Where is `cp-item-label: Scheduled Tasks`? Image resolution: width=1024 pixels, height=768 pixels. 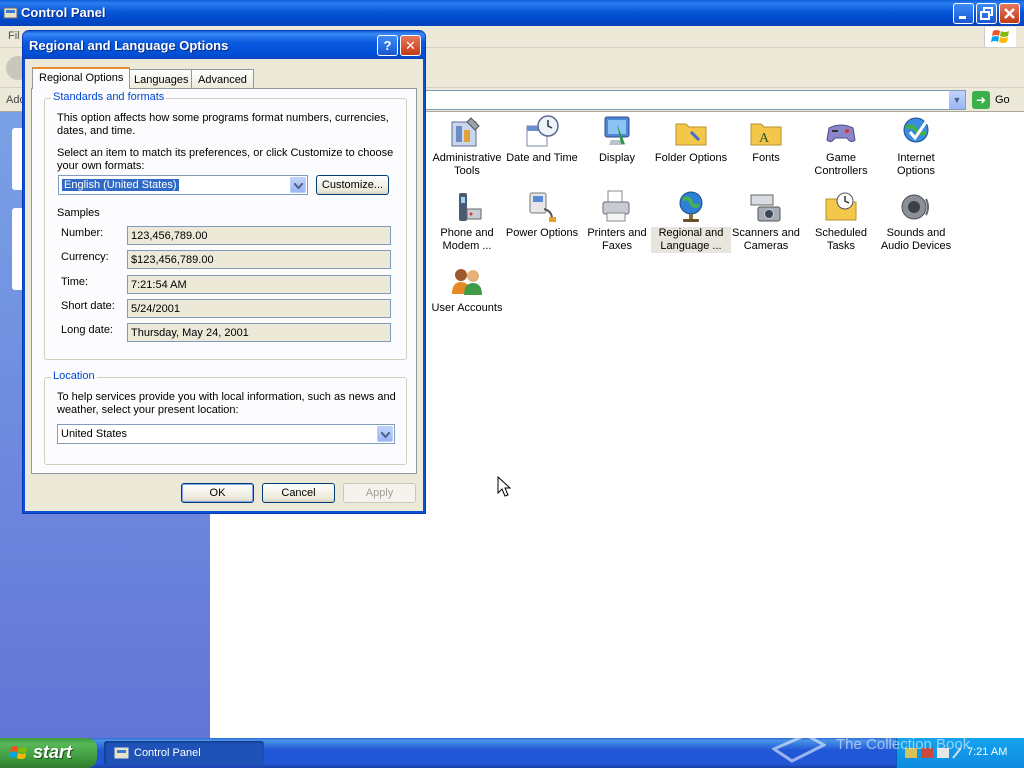
cp-item-label: Scheduled Tasks is located at coordinates (841, 239).